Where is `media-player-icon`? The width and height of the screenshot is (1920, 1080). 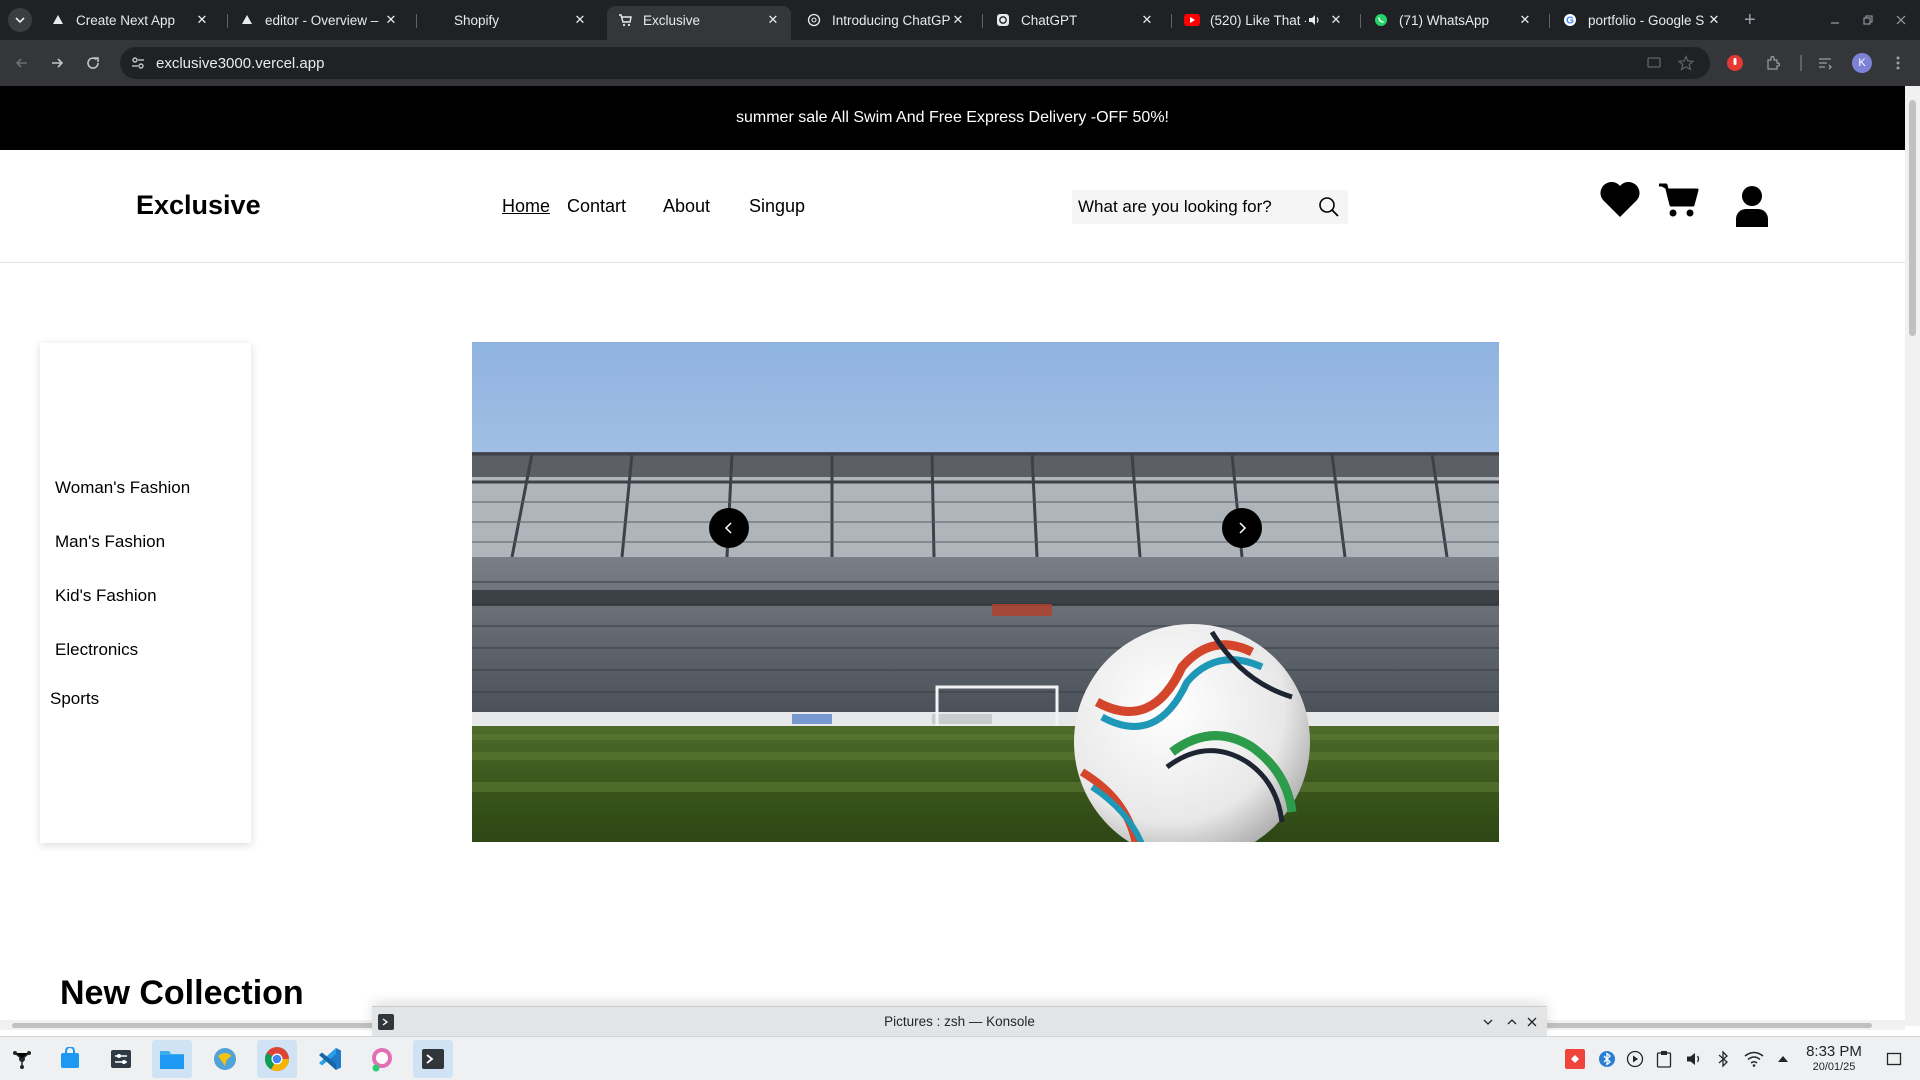 media-player-icon is located at coordinates (1635, 1059).